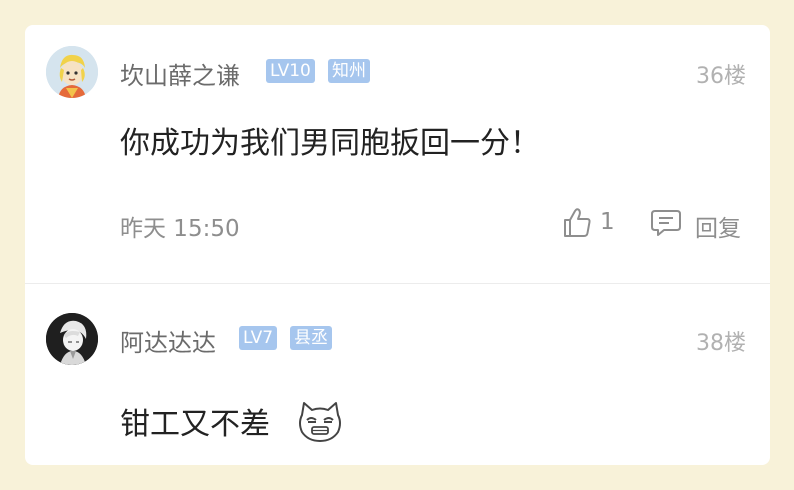 The width and height of the screenshot is (794, 490). What do you see at coordinates (330, 143) in the screenshot?
I see `comment-text: 你成功为我们男同胞扳回一分！` at bounding box center [330, 143].